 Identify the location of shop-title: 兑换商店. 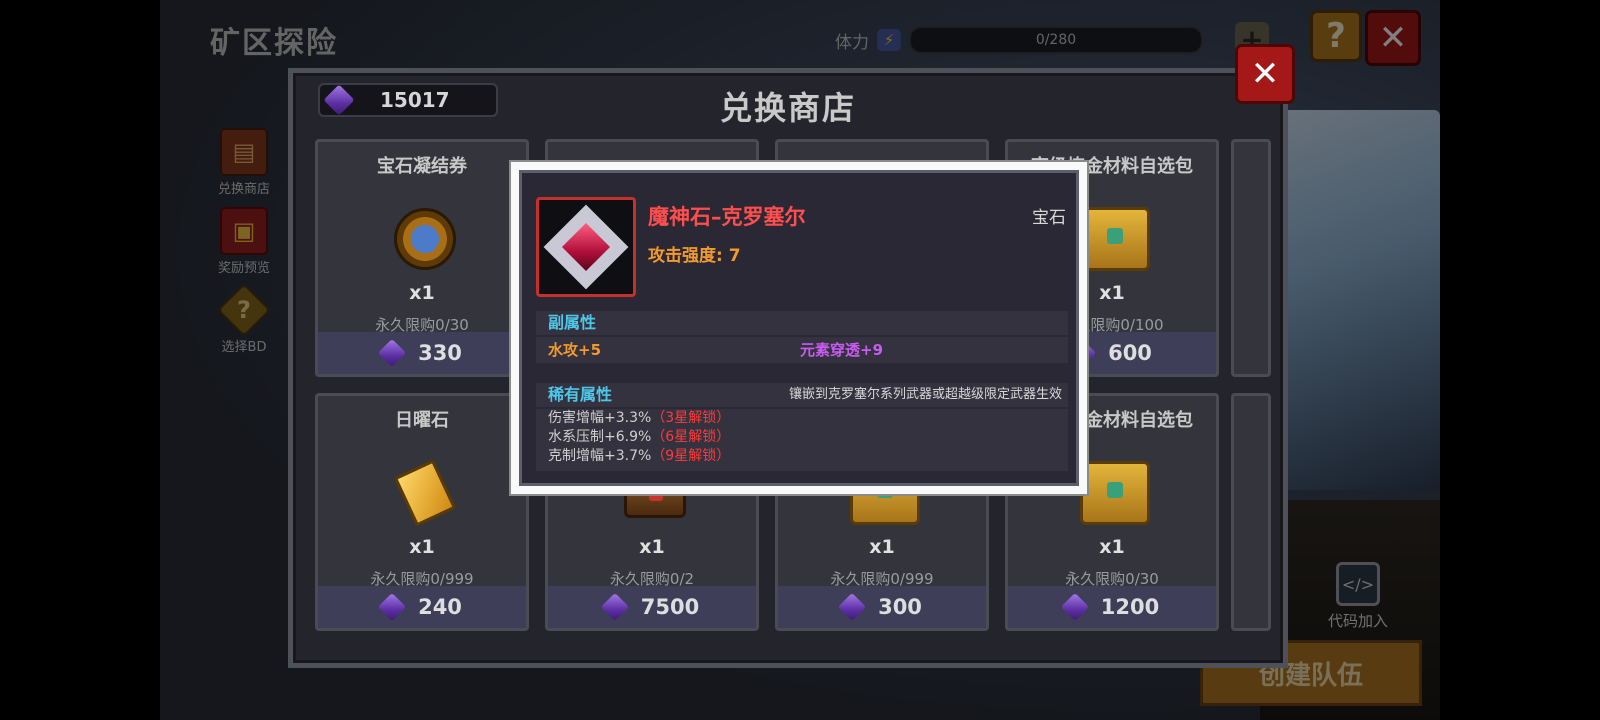
(787, 108).